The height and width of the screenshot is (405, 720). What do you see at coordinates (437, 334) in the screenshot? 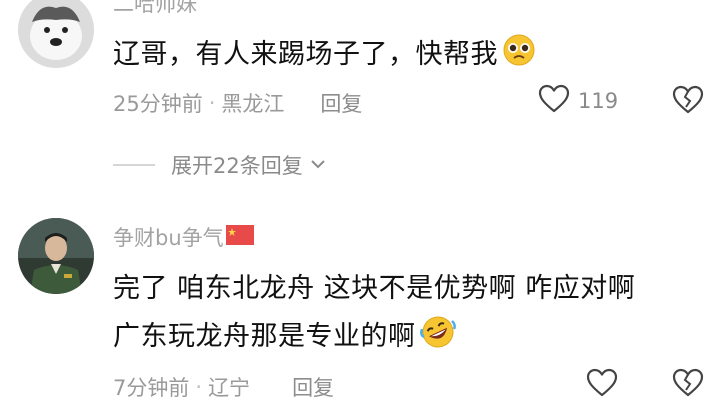
I see `rolling-on-floor-laughing-emoji-icon` at bounding box center [437, 334].